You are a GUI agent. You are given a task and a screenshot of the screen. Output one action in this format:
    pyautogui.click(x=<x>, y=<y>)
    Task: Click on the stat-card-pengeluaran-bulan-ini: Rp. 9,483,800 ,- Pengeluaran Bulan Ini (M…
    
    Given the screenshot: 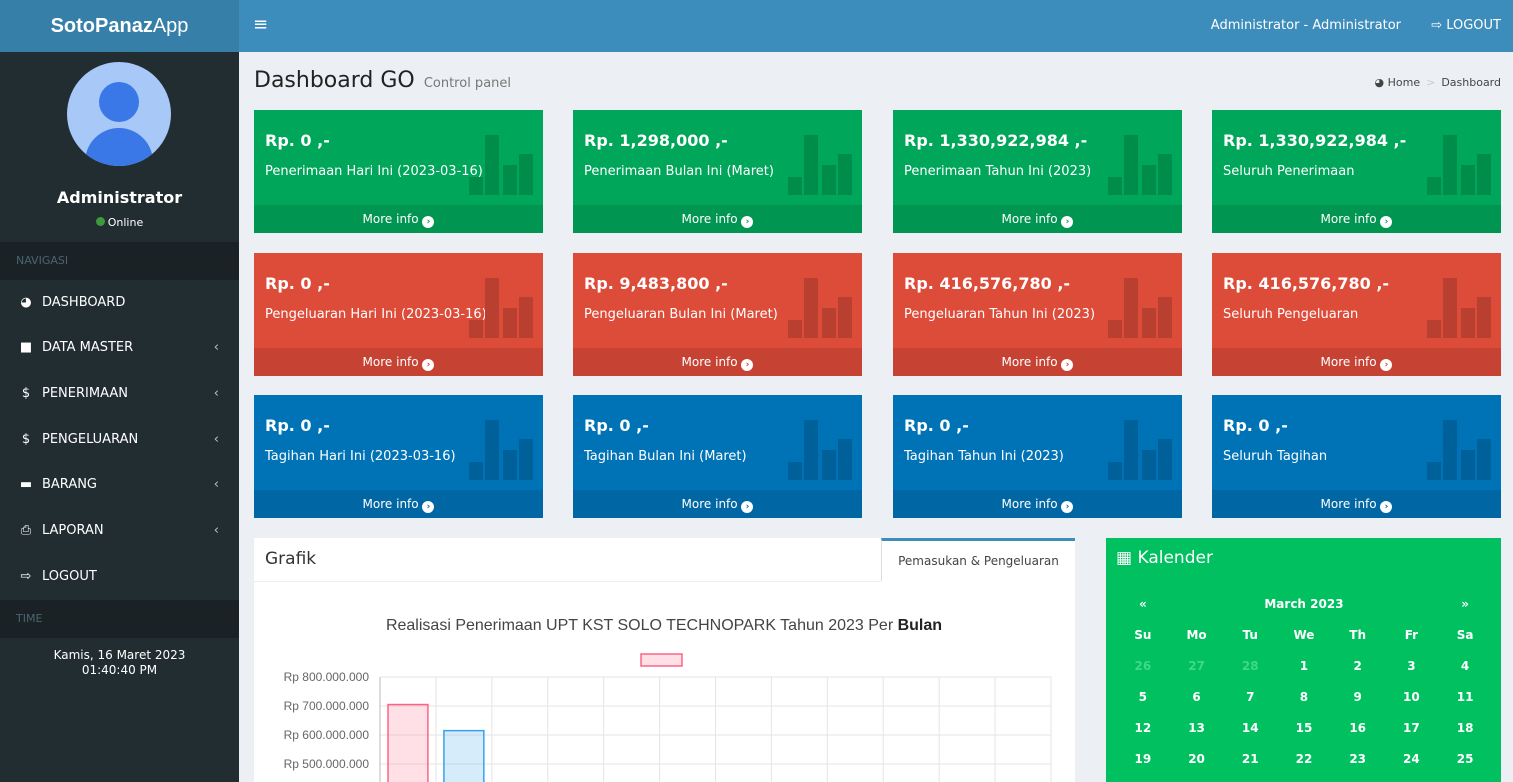 What is the action you would take?
    pyautogui.click(x=717, y=314)
    